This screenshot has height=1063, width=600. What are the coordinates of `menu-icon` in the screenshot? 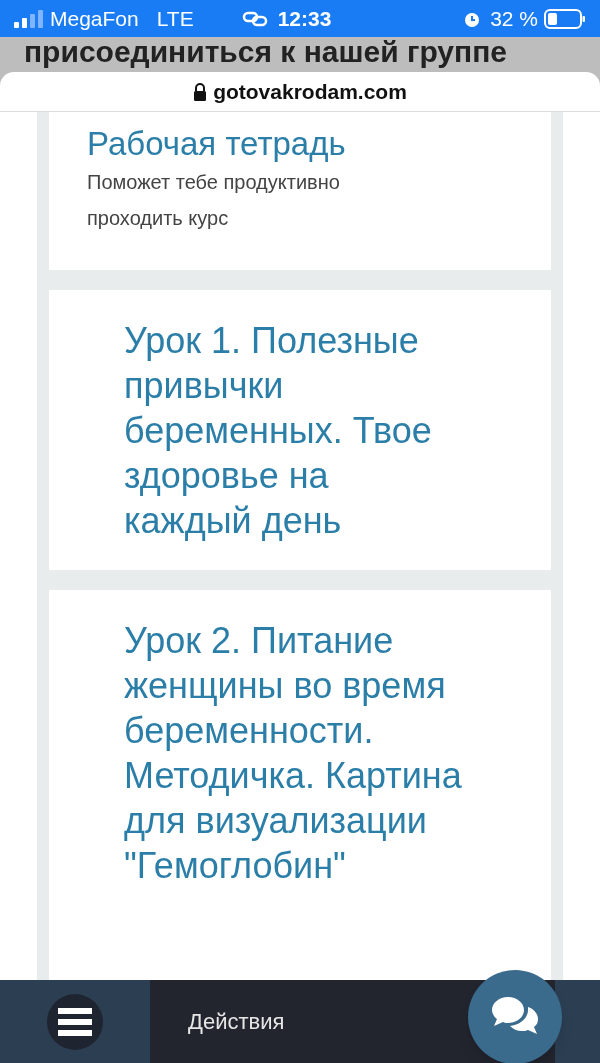 It's located at (75, 1021).